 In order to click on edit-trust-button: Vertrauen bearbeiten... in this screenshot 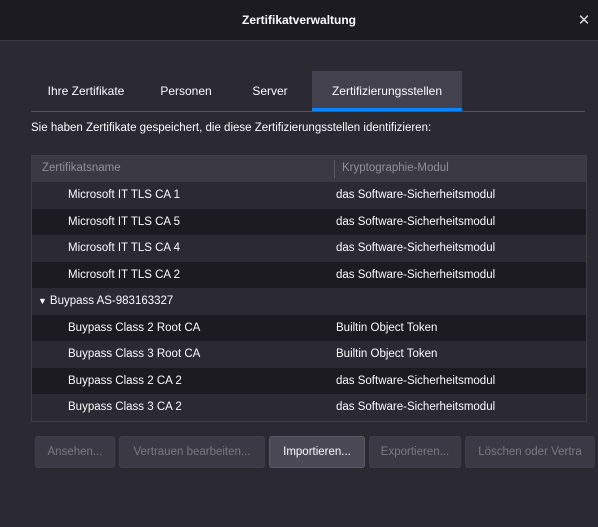, I will do `click(192, 452)`.